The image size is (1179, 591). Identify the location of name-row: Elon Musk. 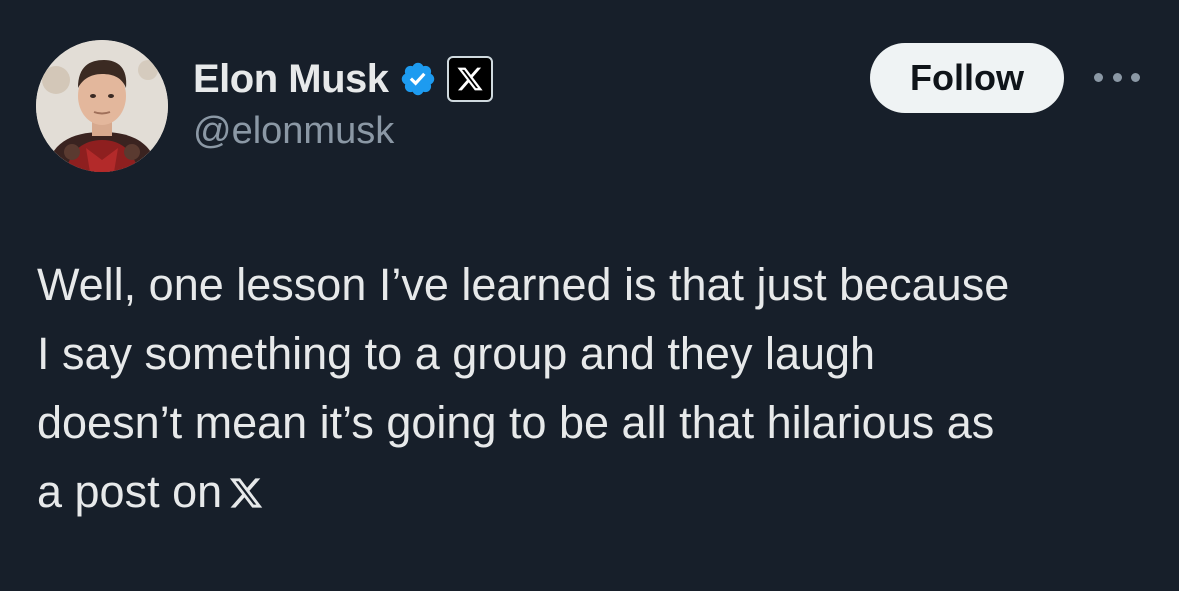
(343, 79).